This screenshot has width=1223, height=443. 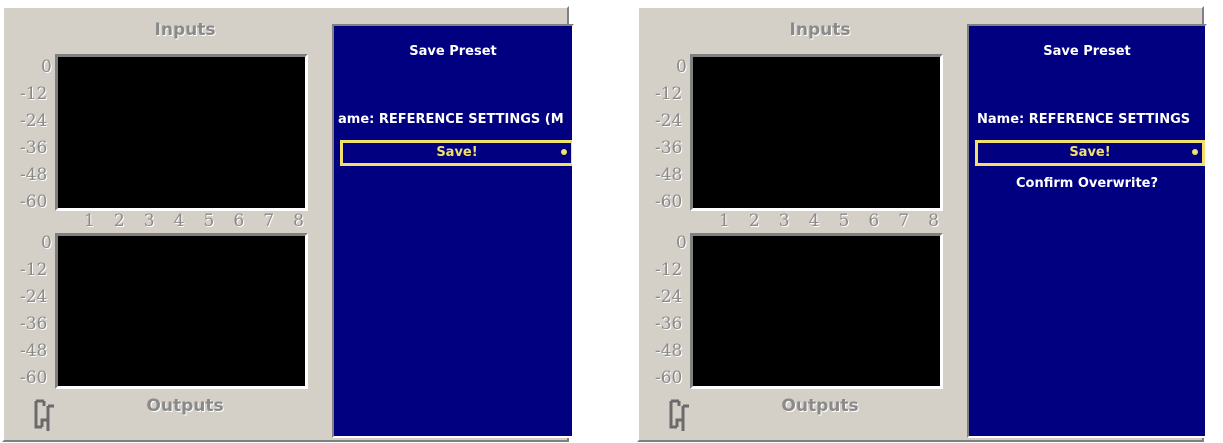 I want to click on confirm-overwrite-prompt: Confirm Overwrite?, so click(x=1087, y=183).